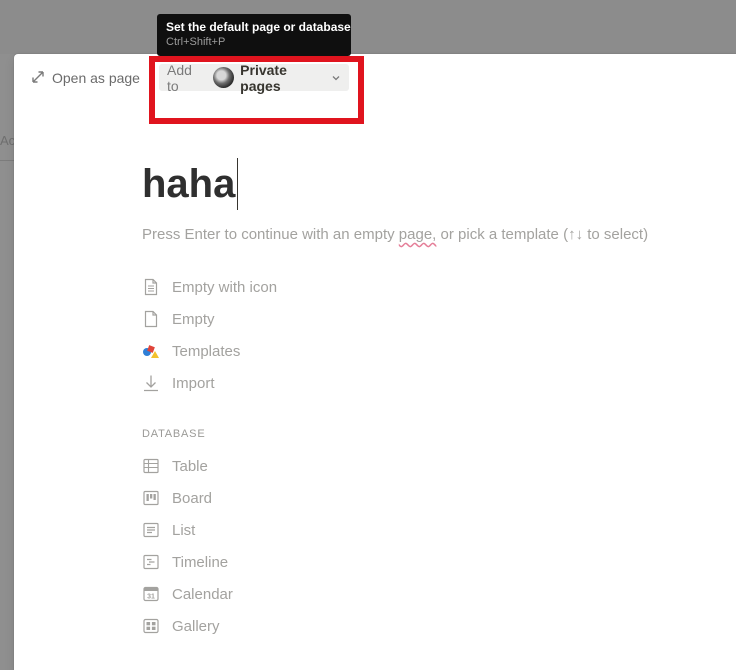 The width and height of the screenshot is (736, 670). I want to click on page-with-lines-icon, so click(151, 287).